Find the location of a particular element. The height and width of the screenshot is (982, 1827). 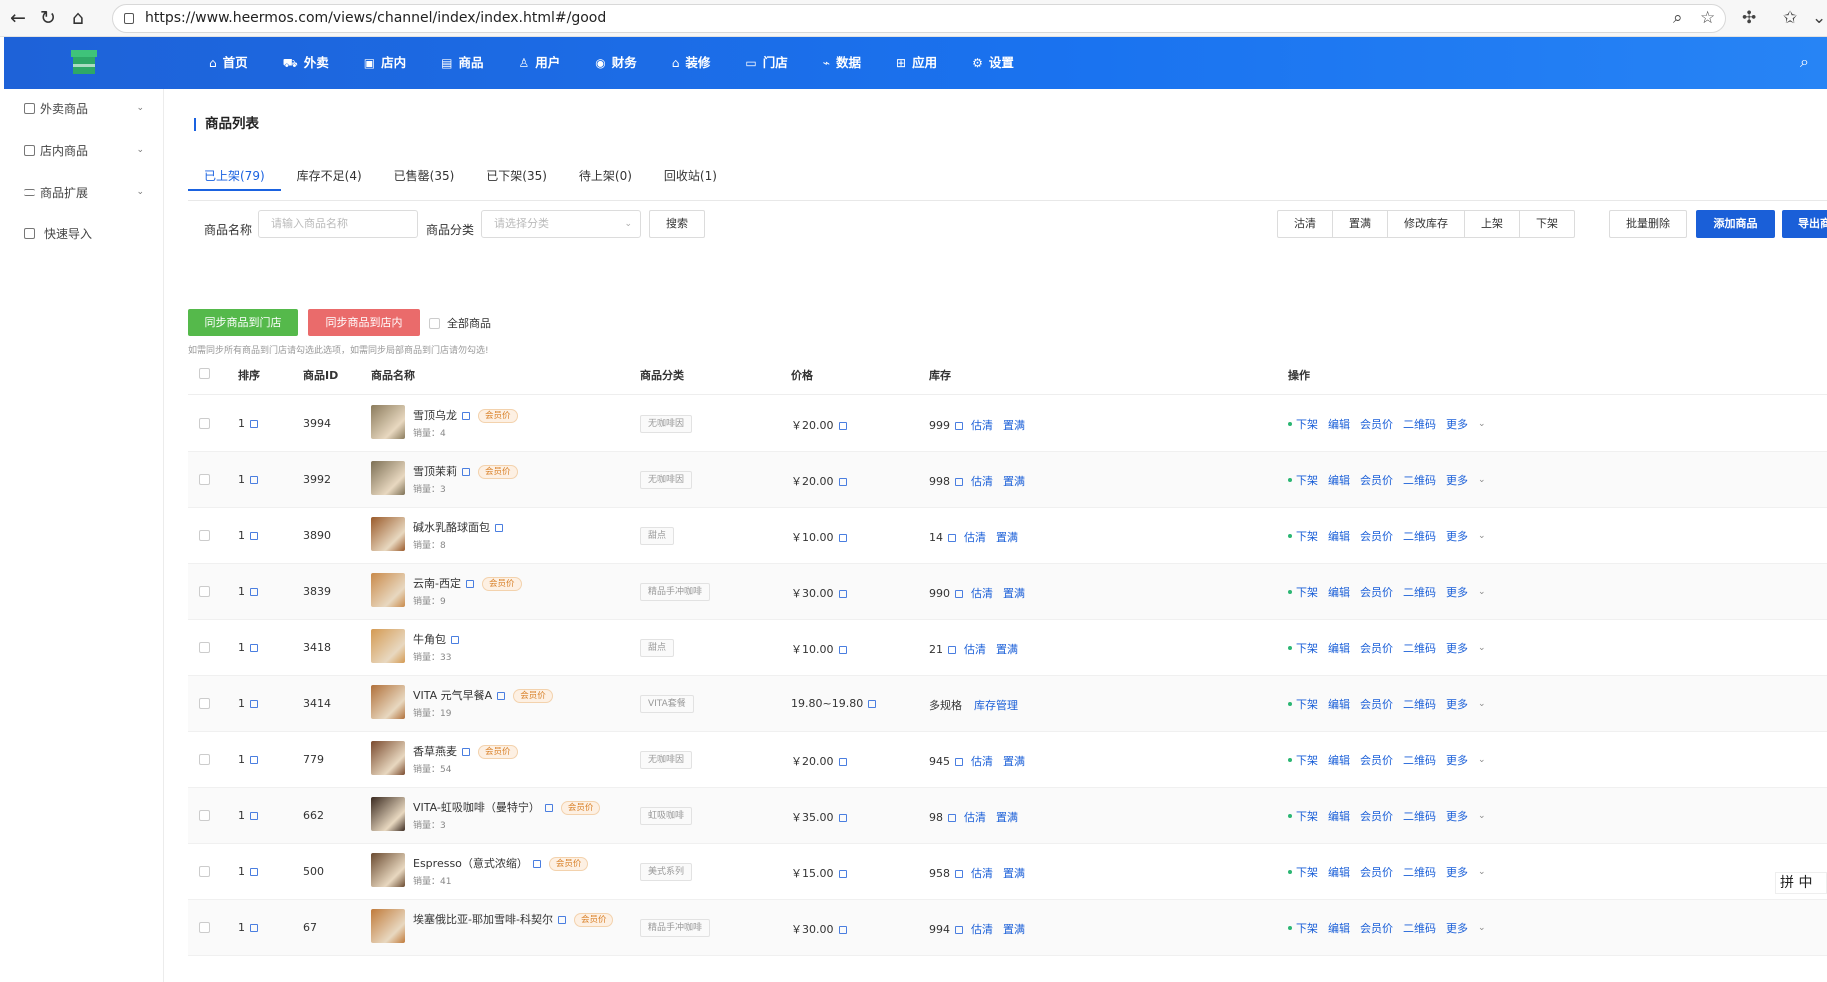

nav-item-7: ▭ 门店 is located at coordinates (766, 63).